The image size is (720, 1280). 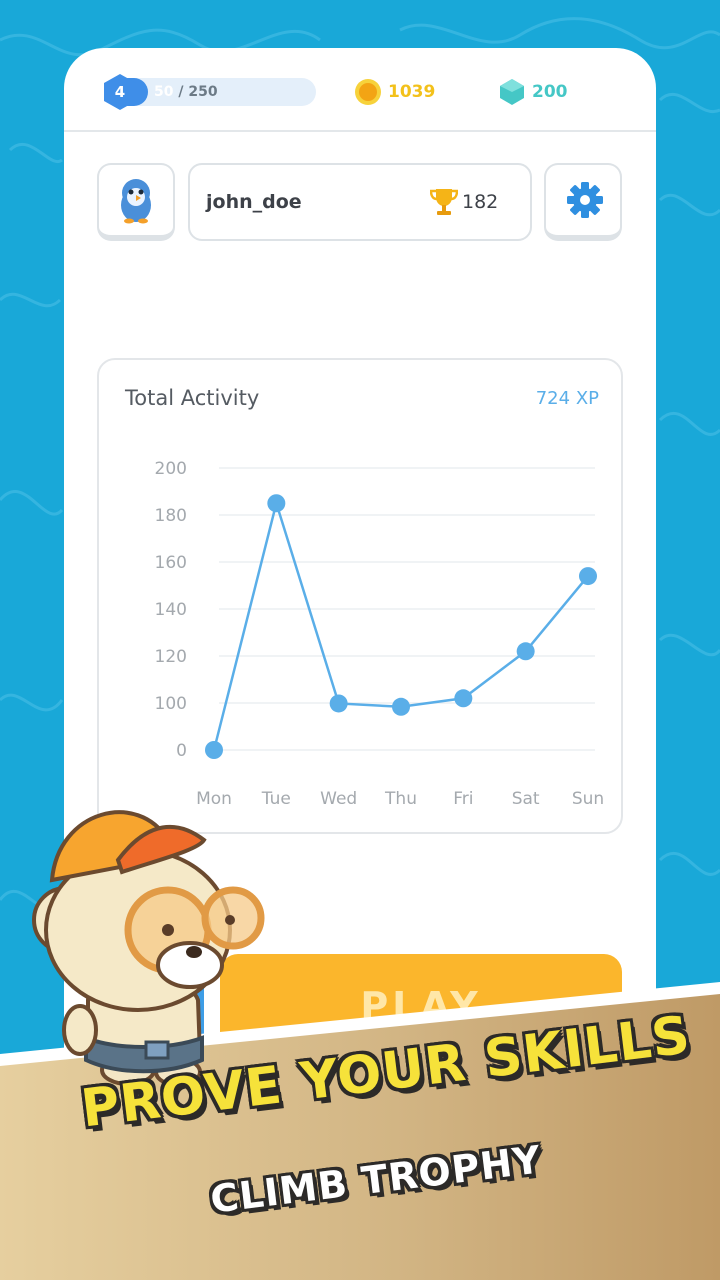 What do you see at coordinates (171, 657) in the screenshot?
I see `y-tick-label: 120` at bounding box center [171, 657].